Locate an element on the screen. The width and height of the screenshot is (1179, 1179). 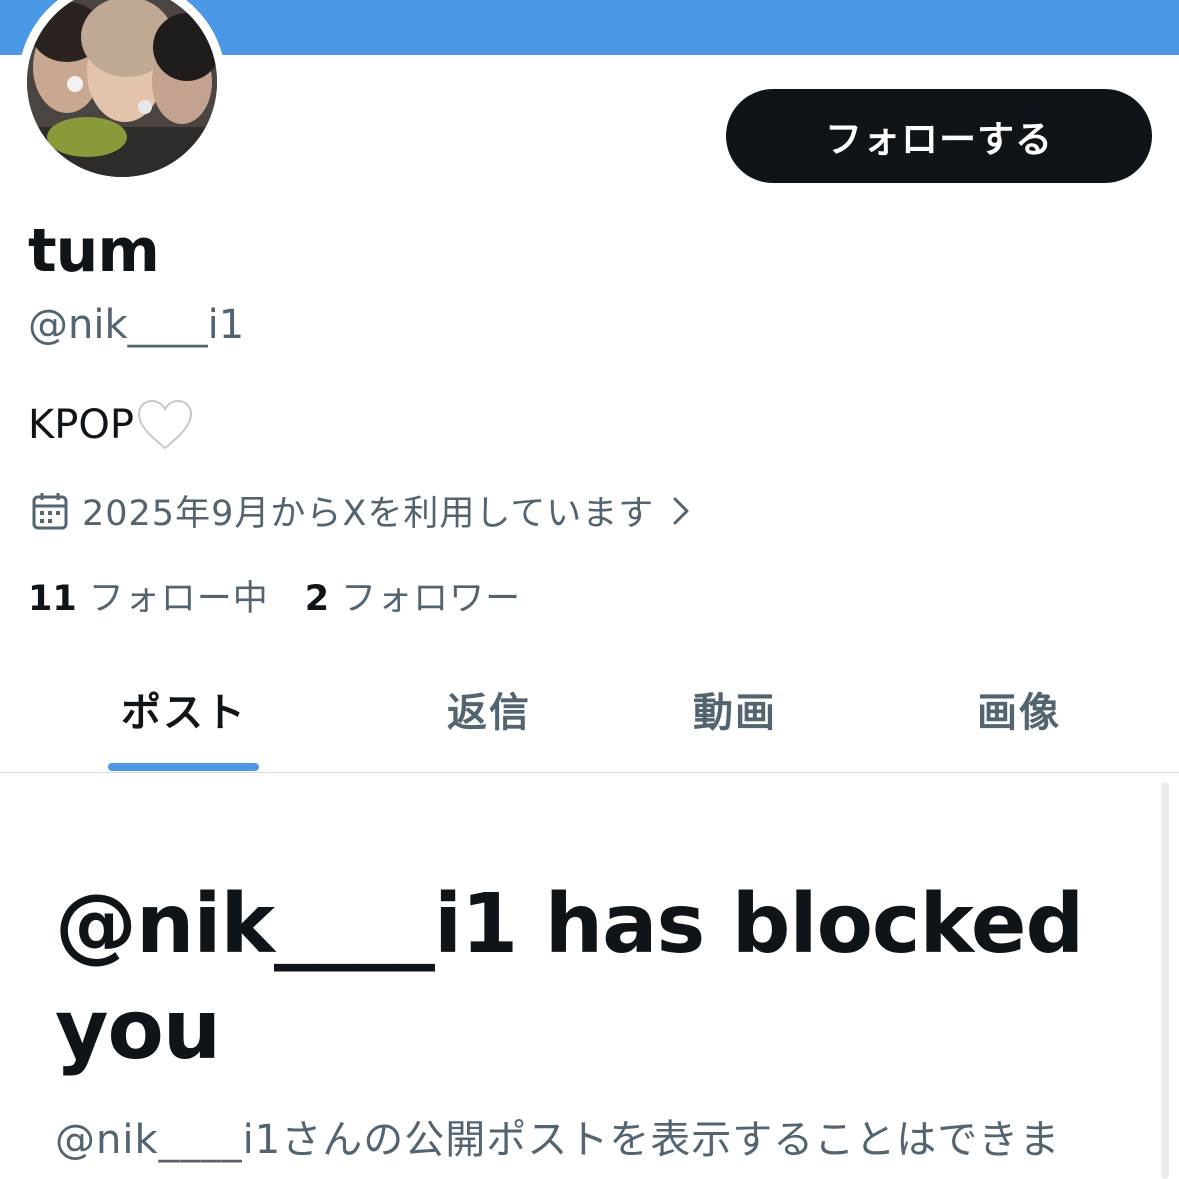
bio-text: KPOP is located at coordinates (81, 425).